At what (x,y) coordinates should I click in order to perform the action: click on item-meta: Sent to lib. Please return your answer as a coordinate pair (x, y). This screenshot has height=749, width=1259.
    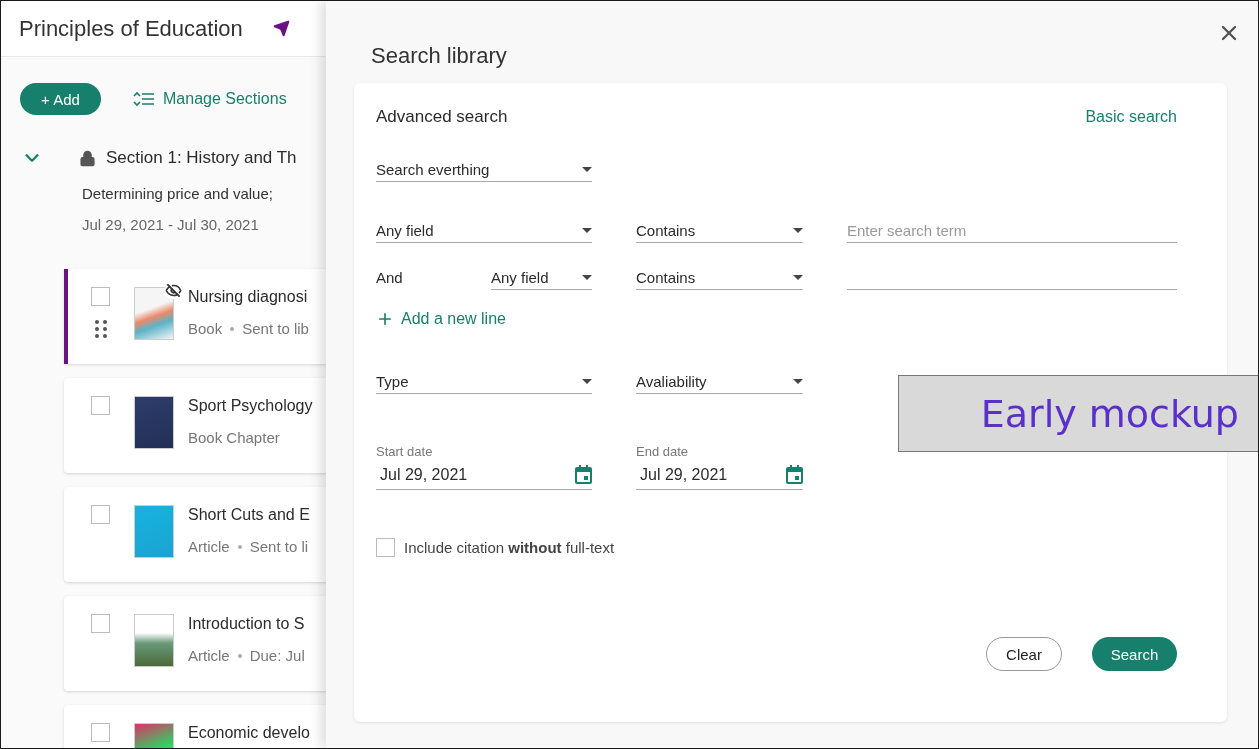
    Looking at the image, I should click on (275, 328).